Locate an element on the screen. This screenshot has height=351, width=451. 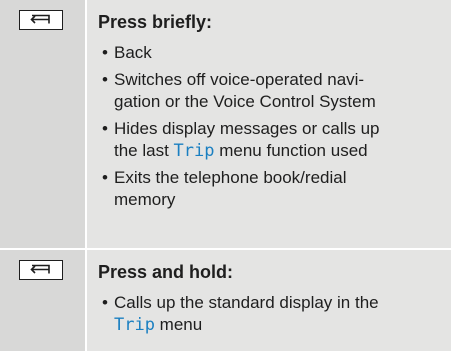
item-text-line-1: Calls up the standard display in the is located at coordinates (246, 302).